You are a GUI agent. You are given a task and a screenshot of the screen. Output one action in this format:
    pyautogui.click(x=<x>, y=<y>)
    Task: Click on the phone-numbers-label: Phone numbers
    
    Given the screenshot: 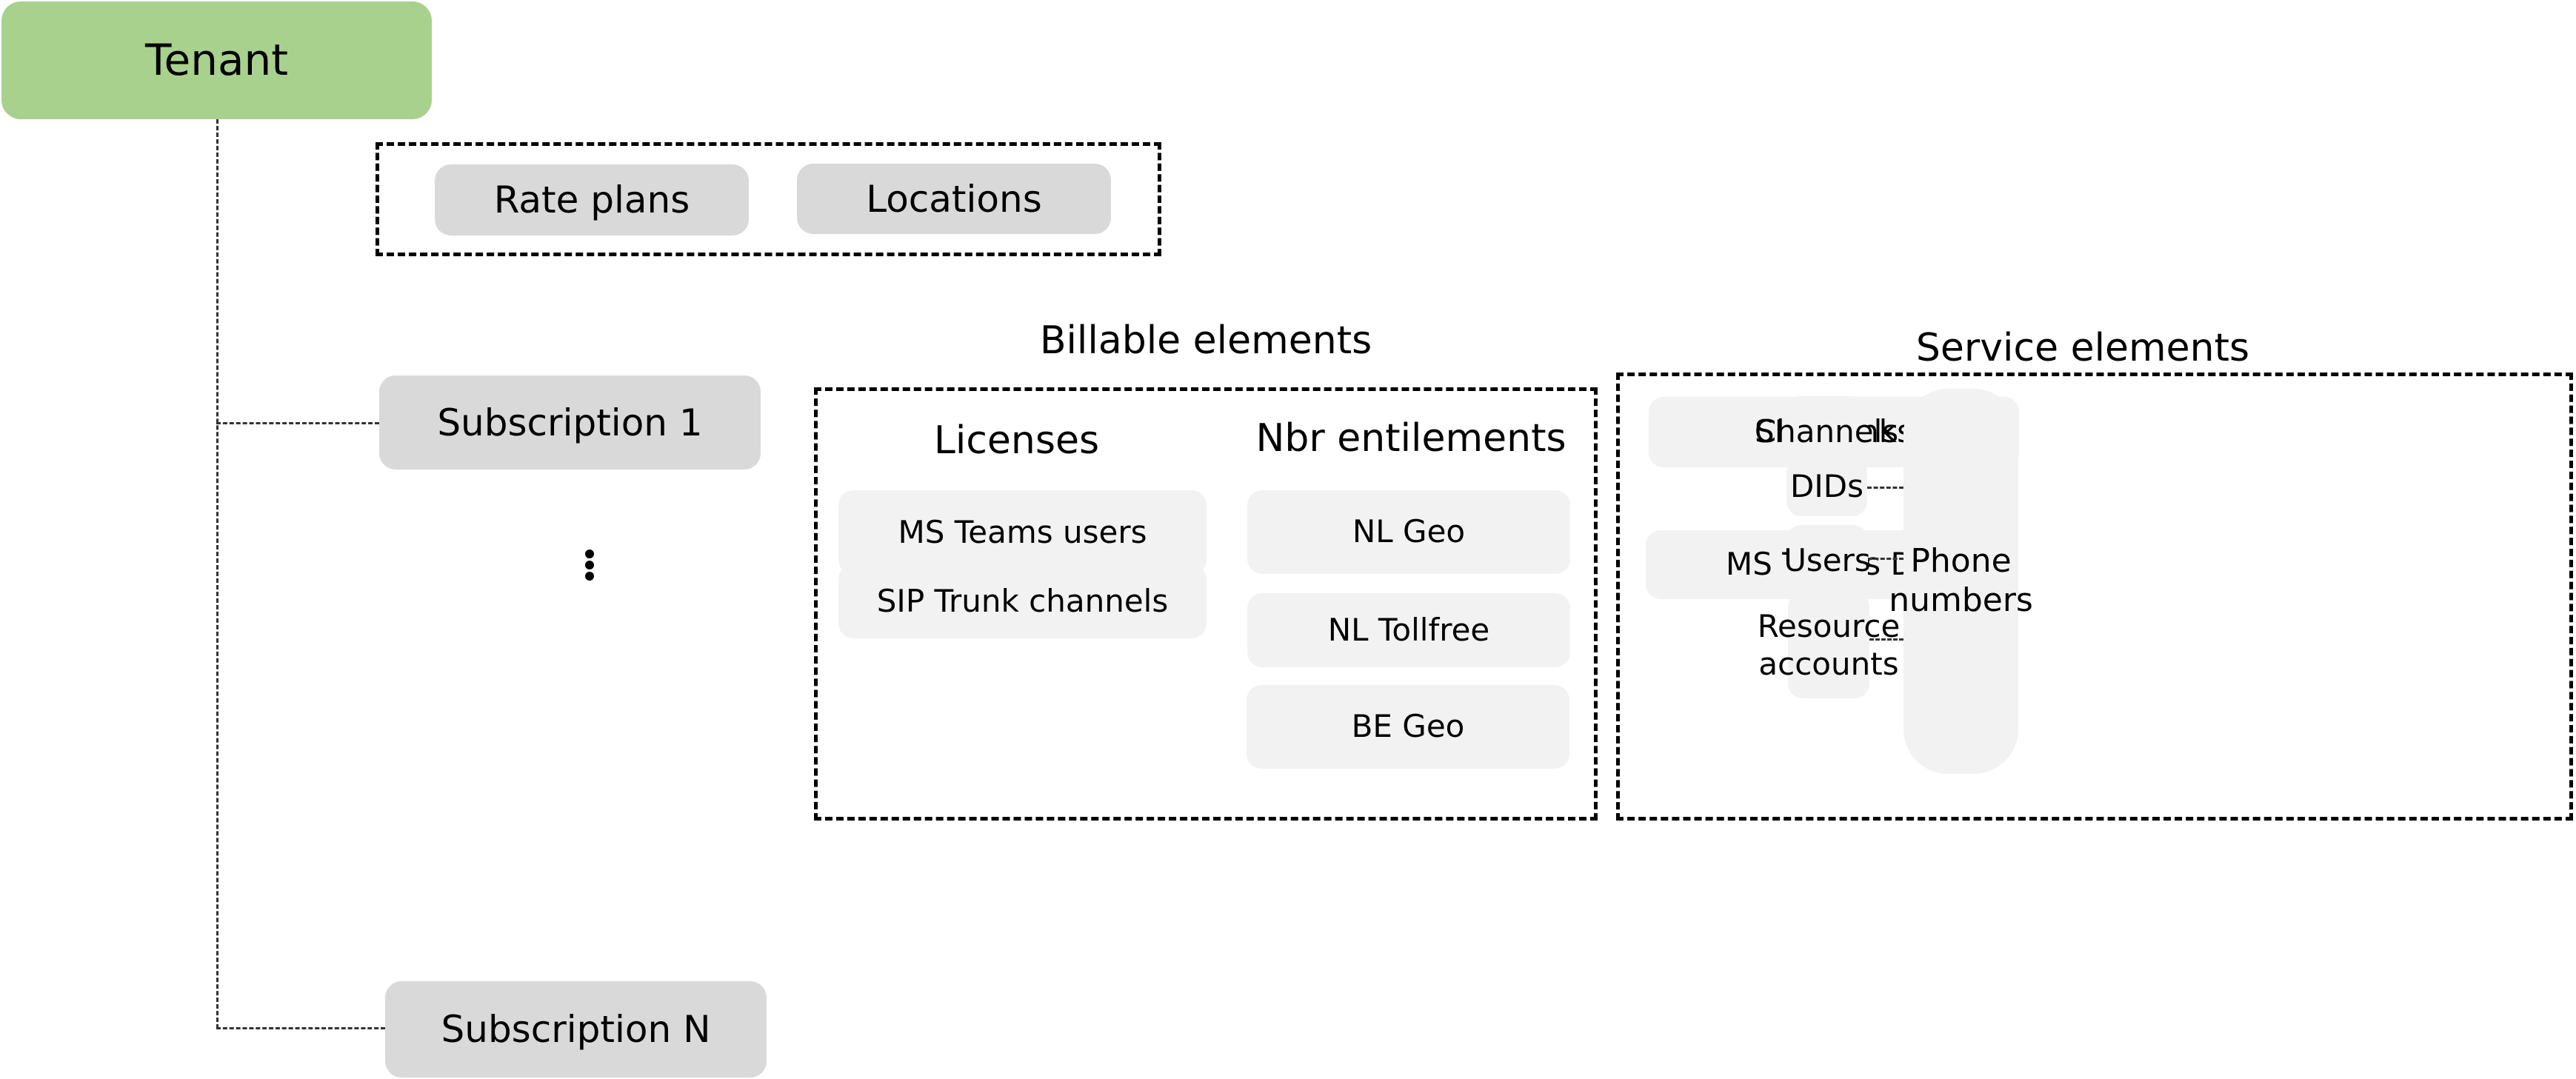 What is the action you would take?
    pyautogui.click(x=1961, y=580)
    